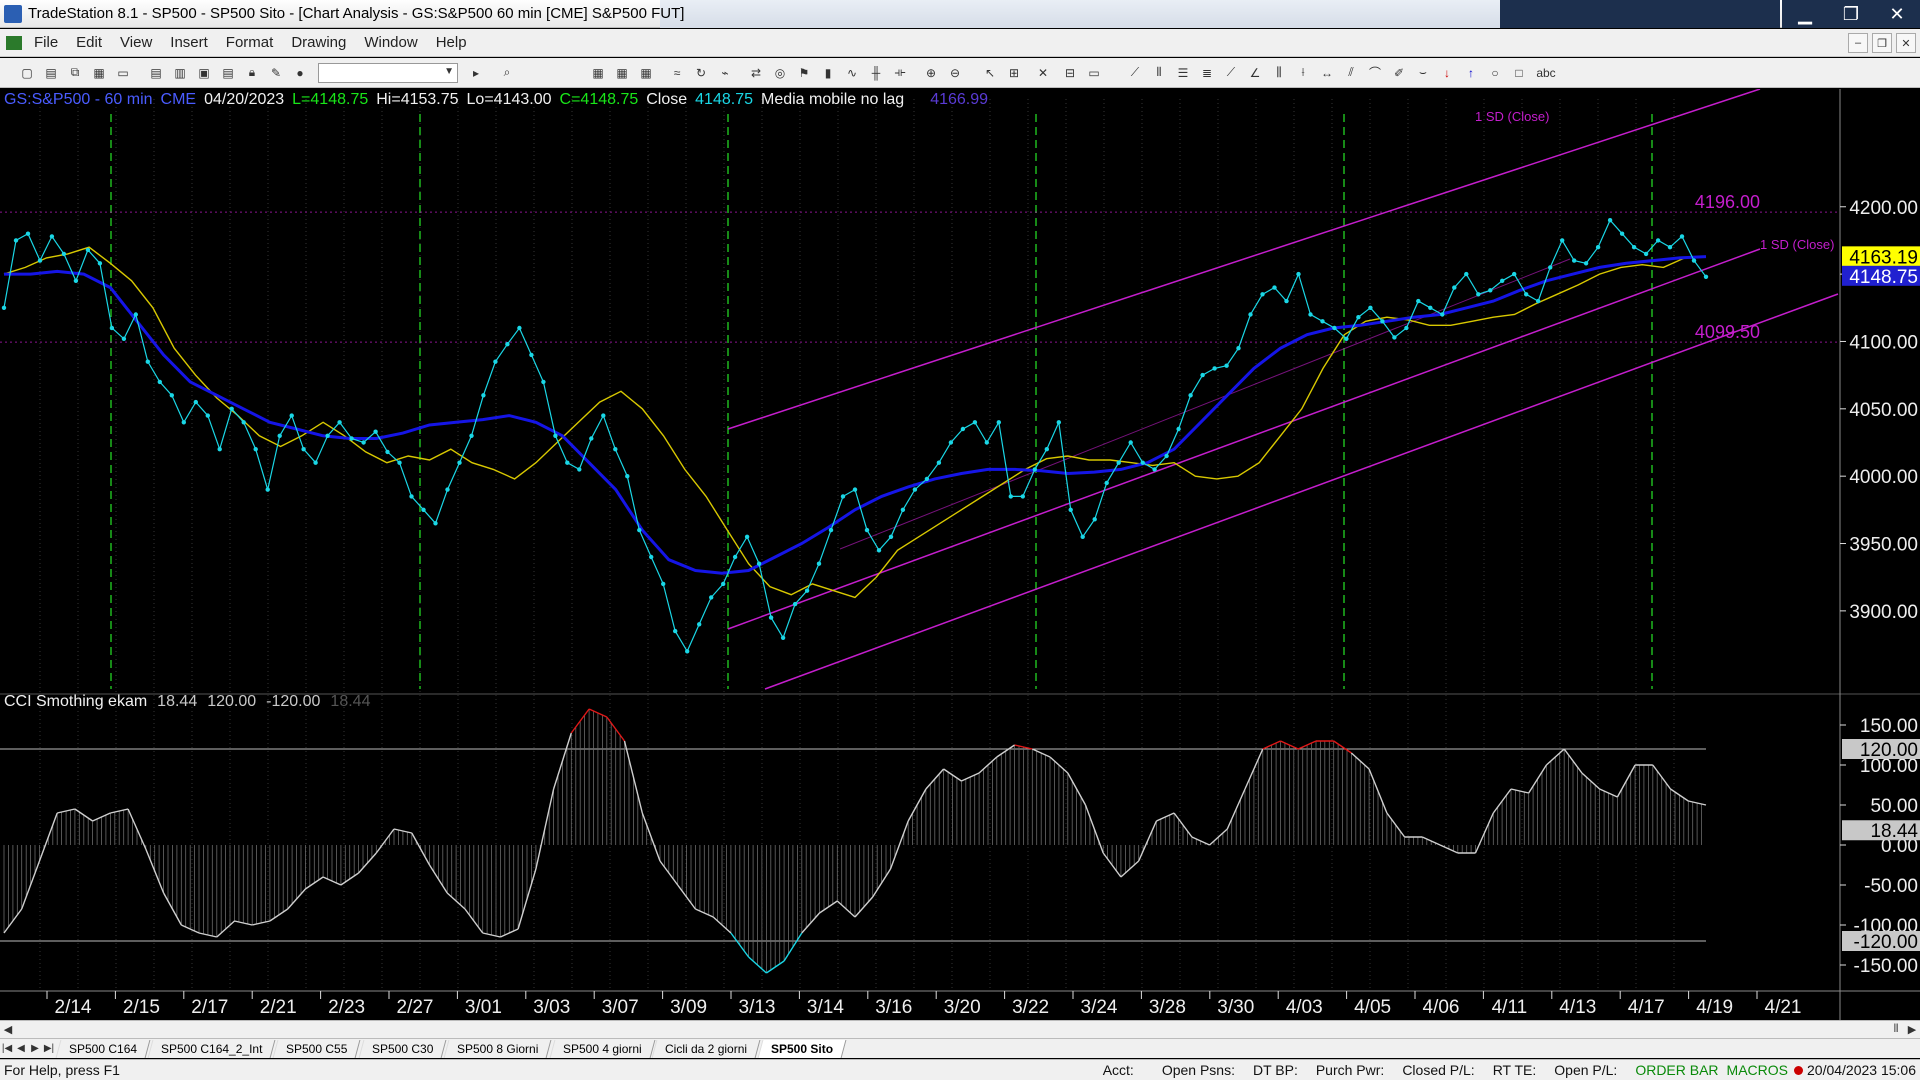 The width and height of the screenshot is (1920, 1080). What do you see at coordinates (1231, 73) in the screenshot?
I see `gann-fan-icon: ⟋` at bounding box center [1231, 73].